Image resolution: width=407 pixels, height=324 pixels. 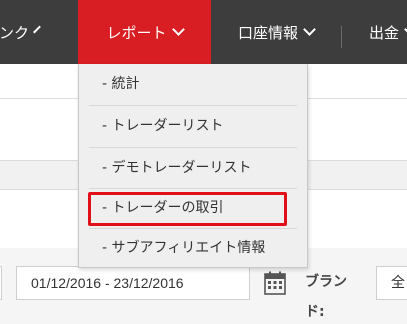 I want to click on nav-report-menu: レポート, so click(x=144, y=32).